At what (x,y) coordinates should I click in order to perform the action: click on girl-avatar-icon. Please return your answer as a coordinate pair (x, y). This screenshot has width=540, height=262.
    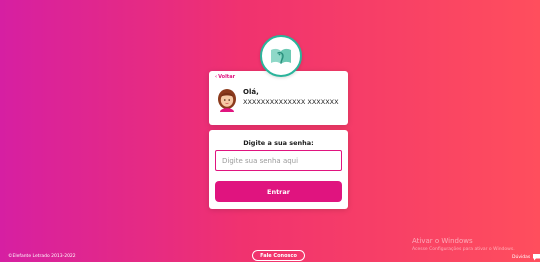
    Looking at the image, I should click on (227, 100).